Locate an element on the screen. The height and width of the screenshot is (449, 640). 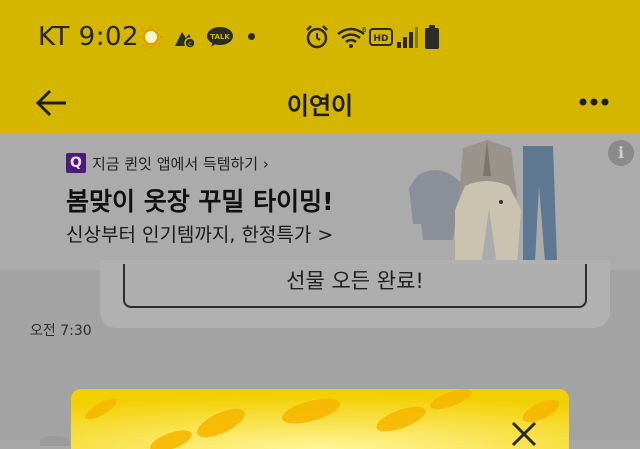
coin-background is located at coordinates (320, 419).